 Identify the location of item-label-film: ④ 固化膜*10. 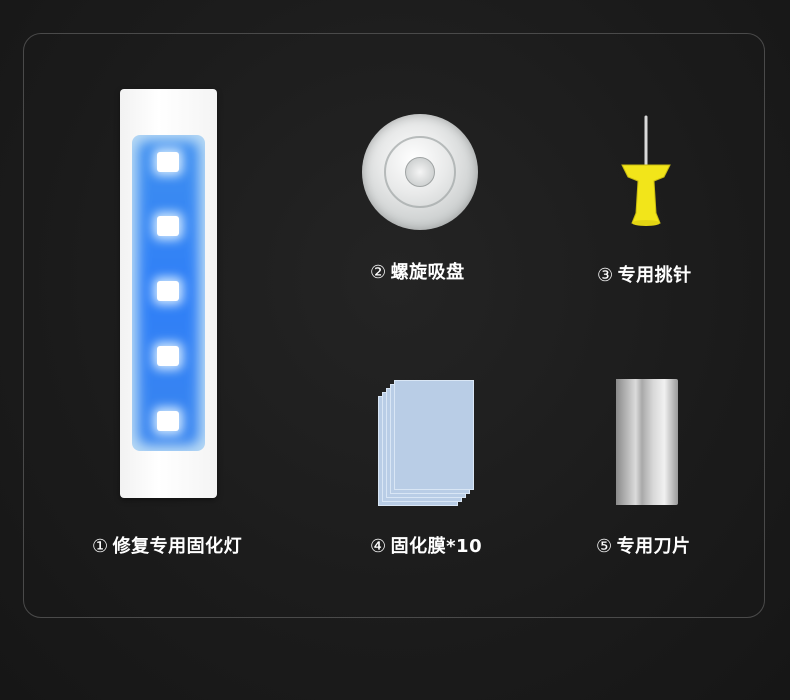
(426, 545).